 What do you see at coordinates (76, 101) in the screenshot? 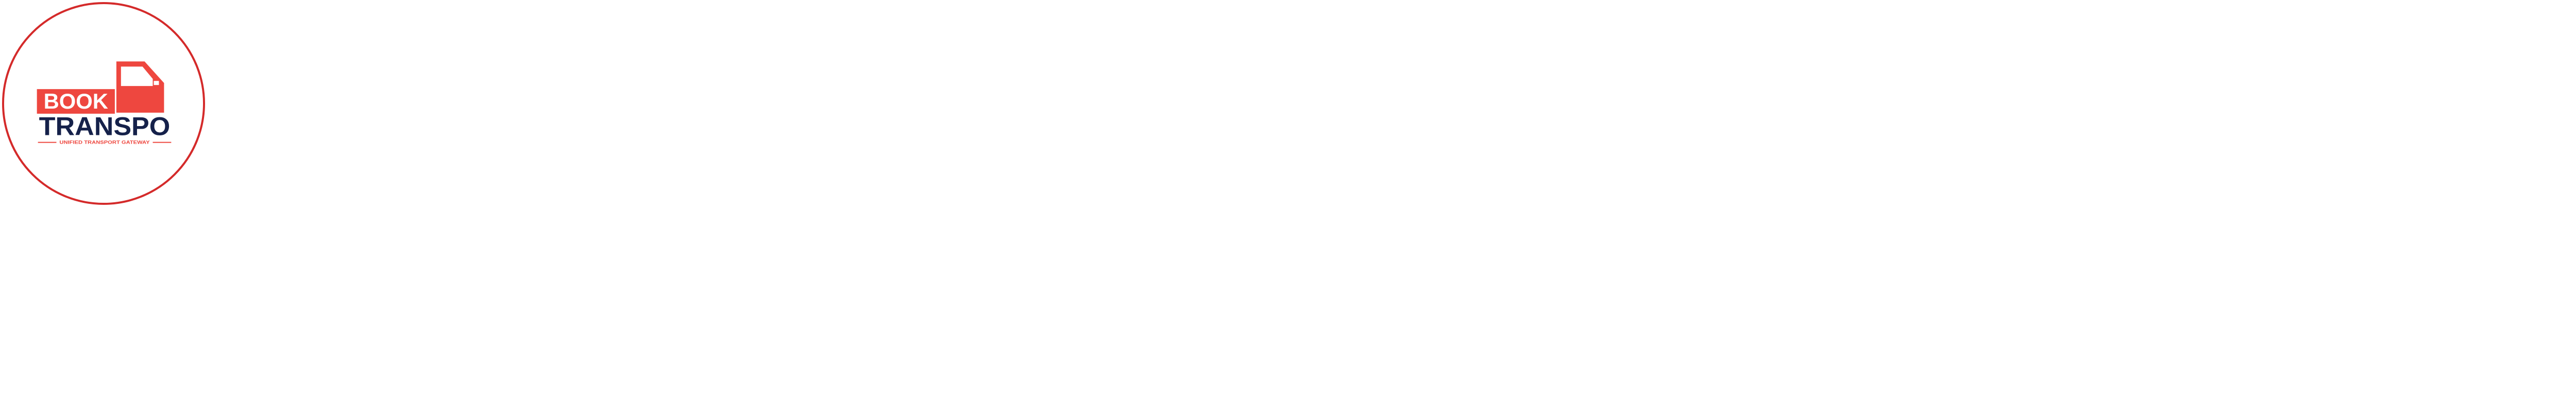
I see `logo-word-book: BOOK` at bounding box center [76, 101].